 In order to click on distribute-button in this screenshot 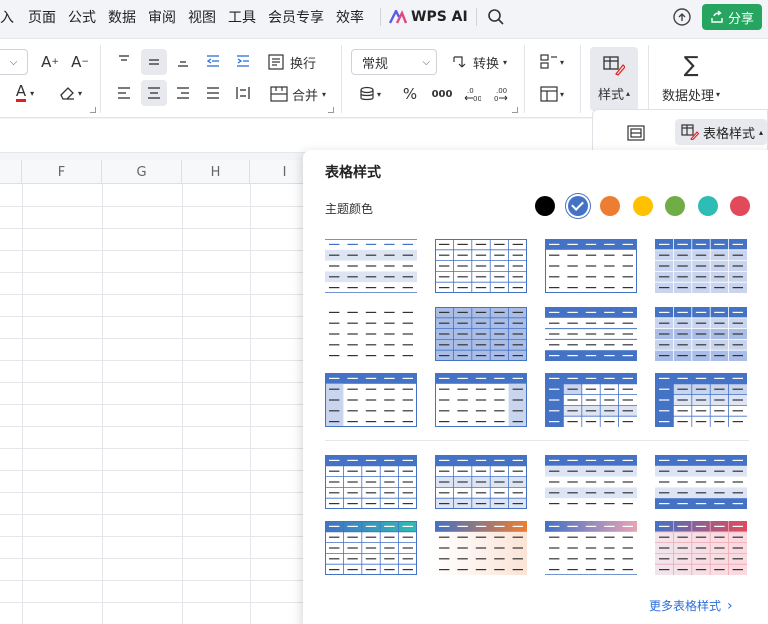, I will do `click(243, 93)`.